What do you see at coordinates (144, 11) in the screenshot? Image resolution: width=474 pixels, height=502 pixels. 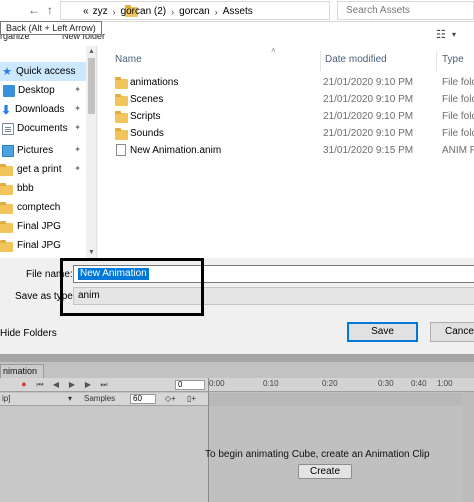 I see `breadcrumb-gorcan-2: gorcan (2)` at bounding box center [144, 11].